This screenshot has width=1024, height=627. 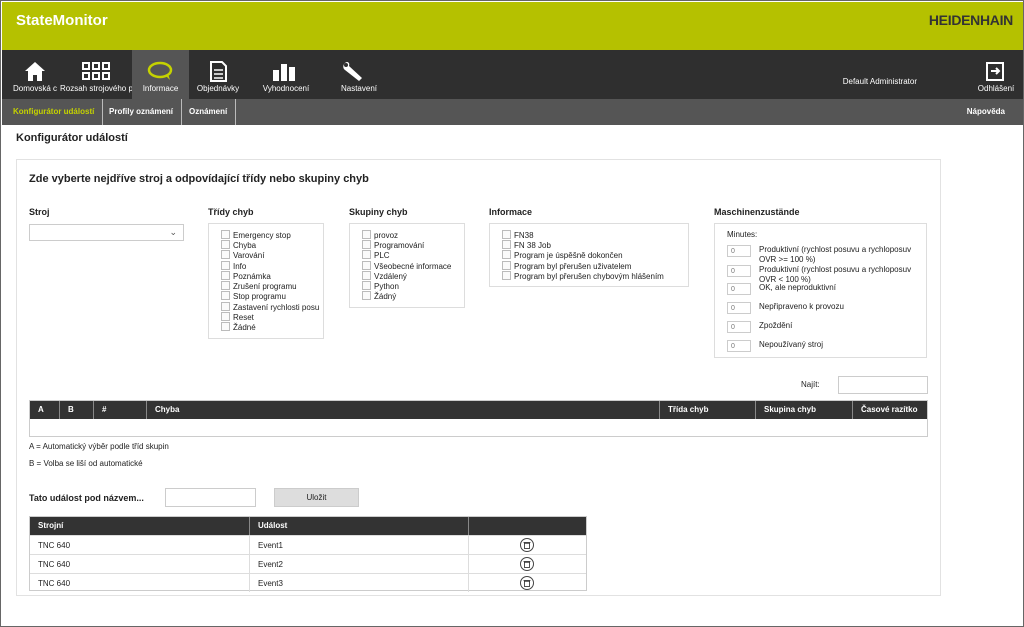 I want to click on legend-b: B = Volba se liší od automatické, so click(x=86, y=463).